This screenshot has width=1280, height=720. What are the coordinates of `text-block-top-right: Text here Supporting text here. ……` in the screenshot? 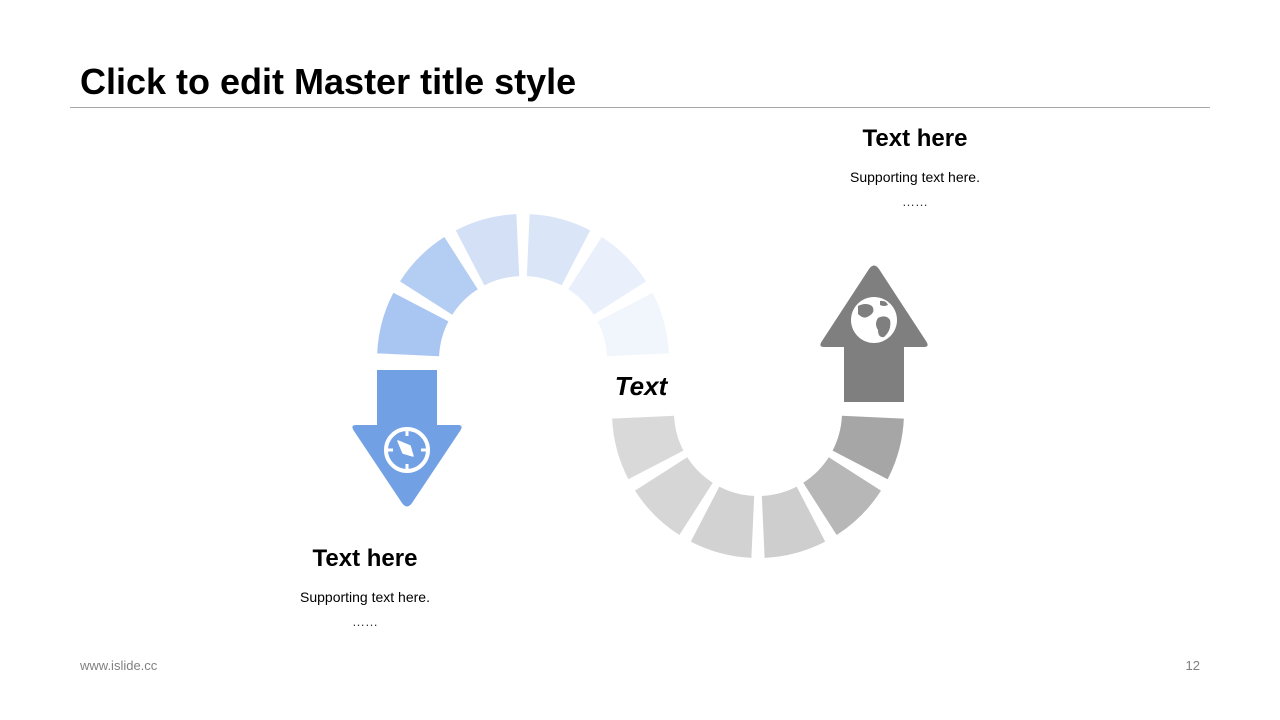 It's located at (915, 167).